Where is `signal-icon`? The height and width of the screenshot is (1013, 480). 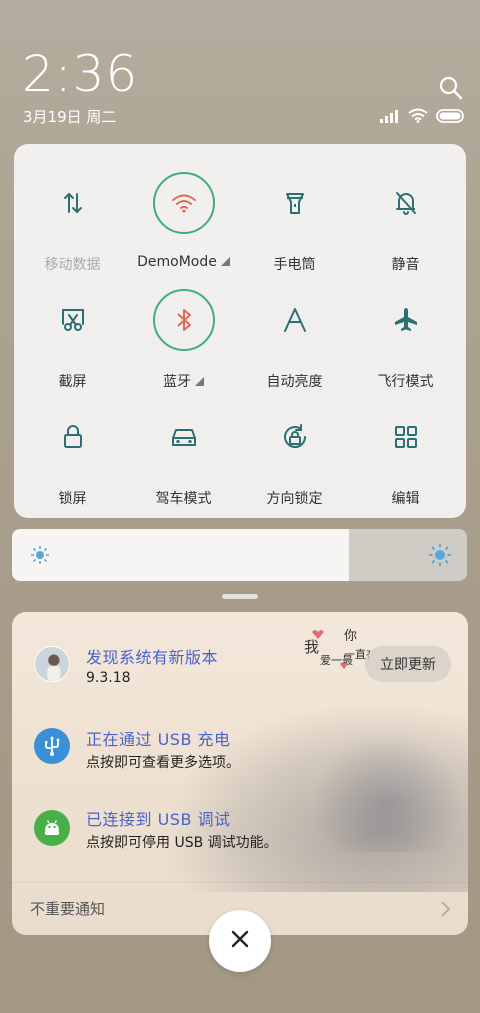 signal-icon is located at coordinates (390, 117).